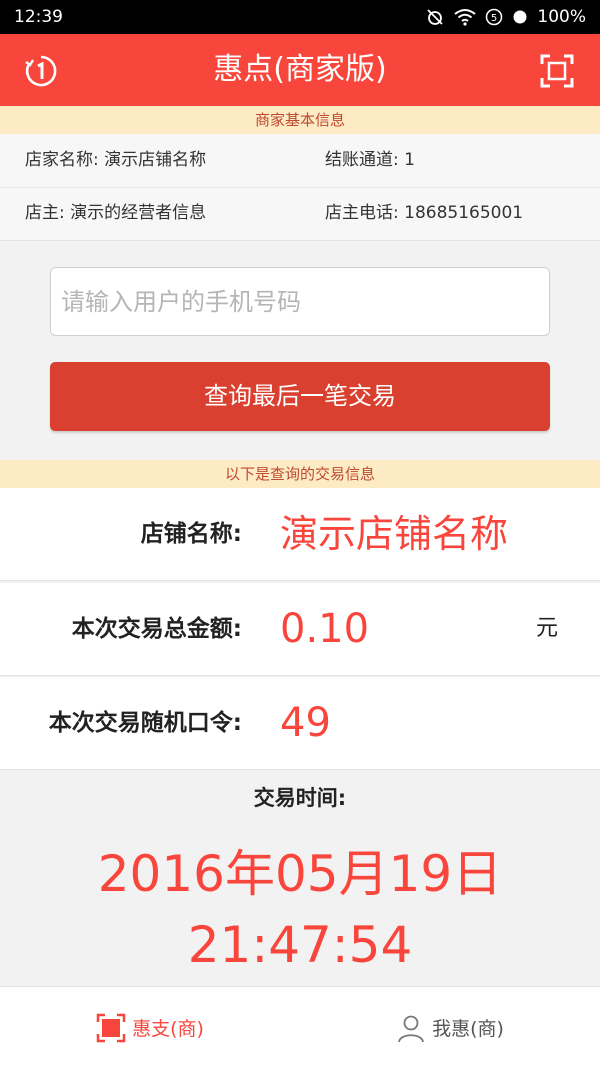  I want to click on owner-text: 店主: 演示的经营者信息, so click(116, 213).